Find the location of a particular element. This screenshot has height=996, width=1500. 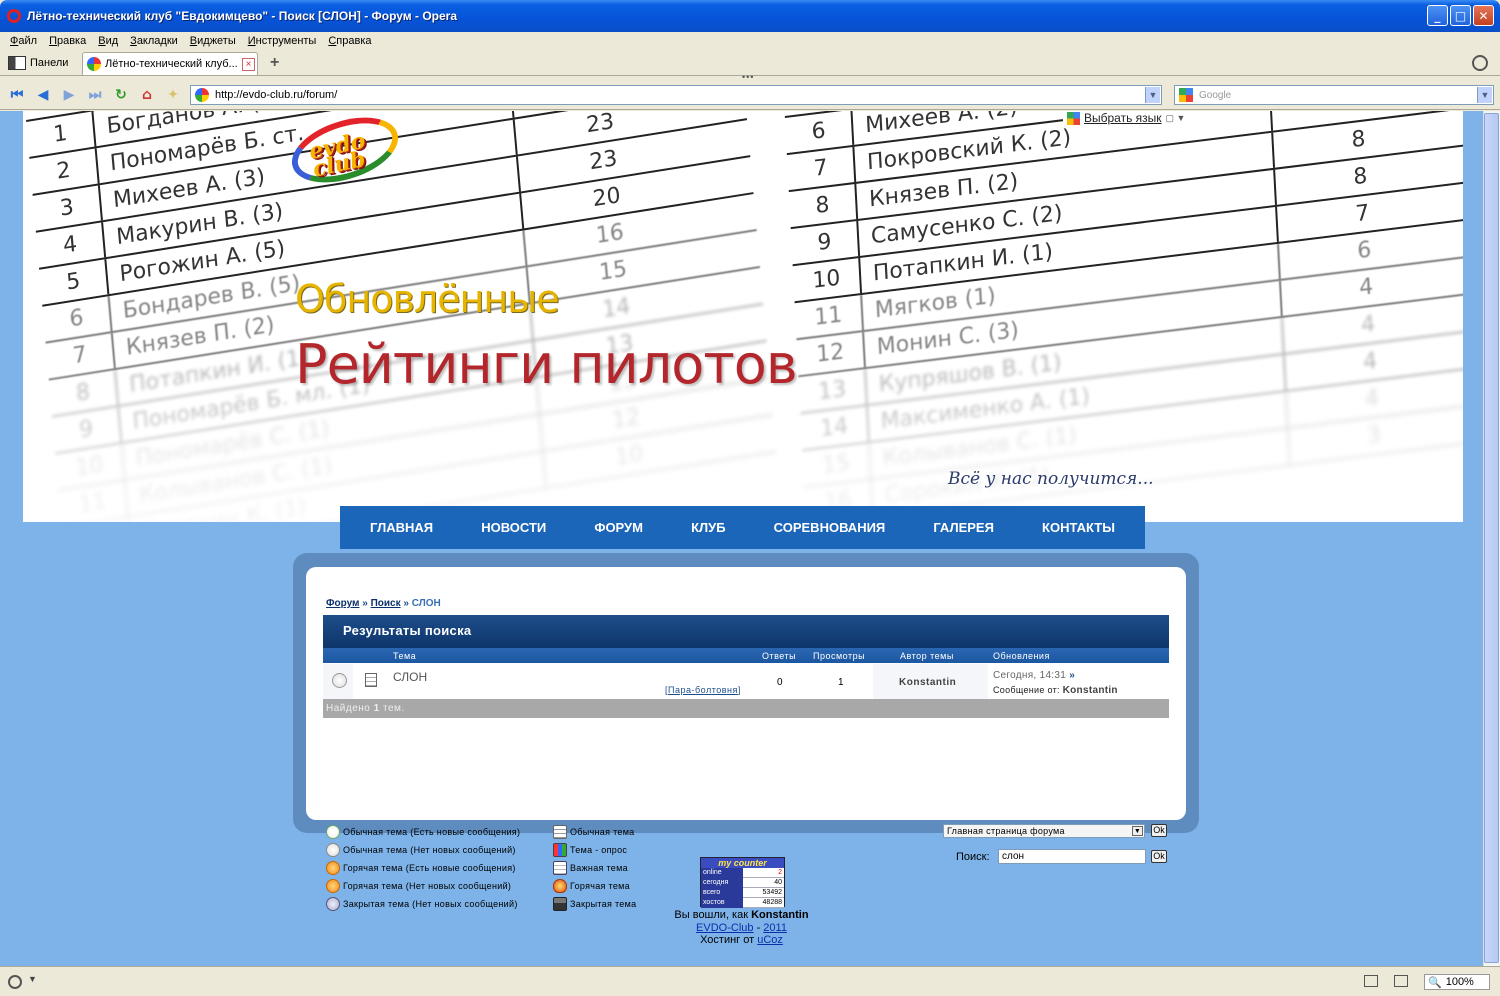

legend-label: Тема - опрос is located at coordinates (599, 850).